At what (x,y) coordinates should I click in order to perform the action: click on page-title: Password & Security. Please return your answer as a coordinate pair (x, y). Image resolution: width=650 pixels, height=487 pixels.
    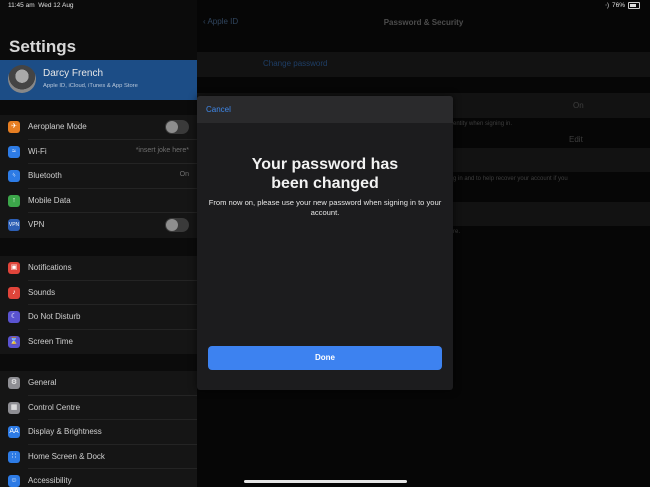
    Looking at the image, I should click on (423, 22).